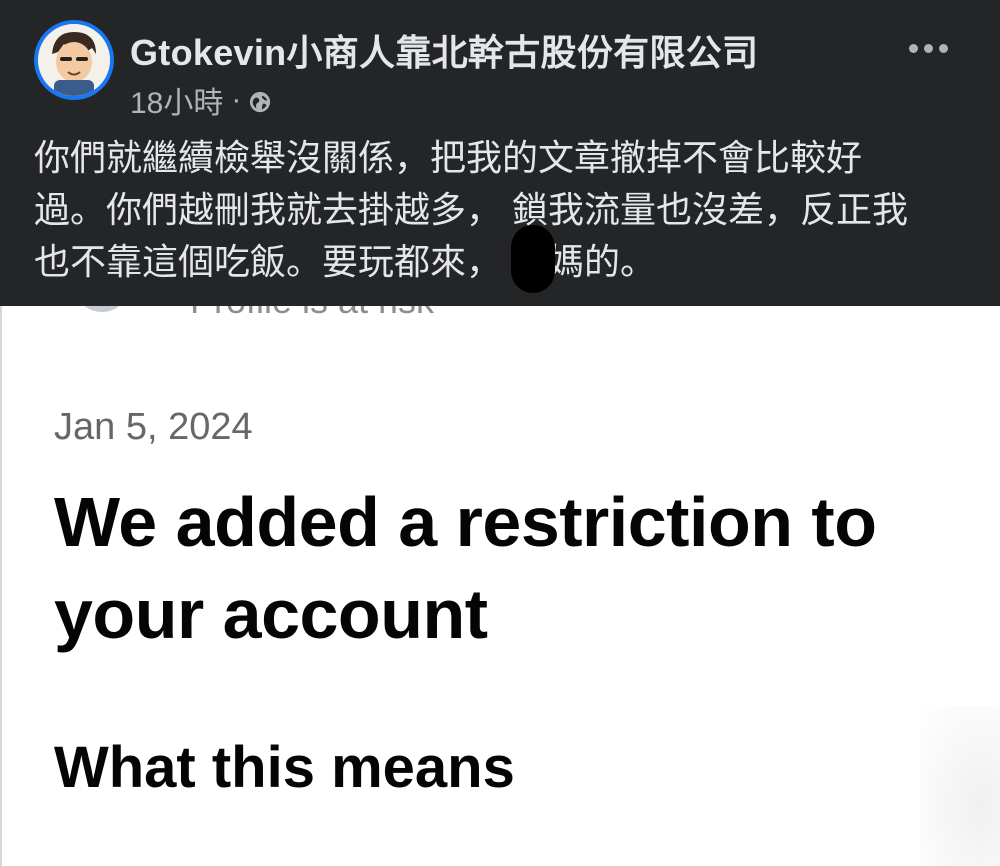  What do you see at coordinates (312, 314) in the screenshot?
I see `cut-off-label: Profile is at risk` at bounding box center [312, 314].